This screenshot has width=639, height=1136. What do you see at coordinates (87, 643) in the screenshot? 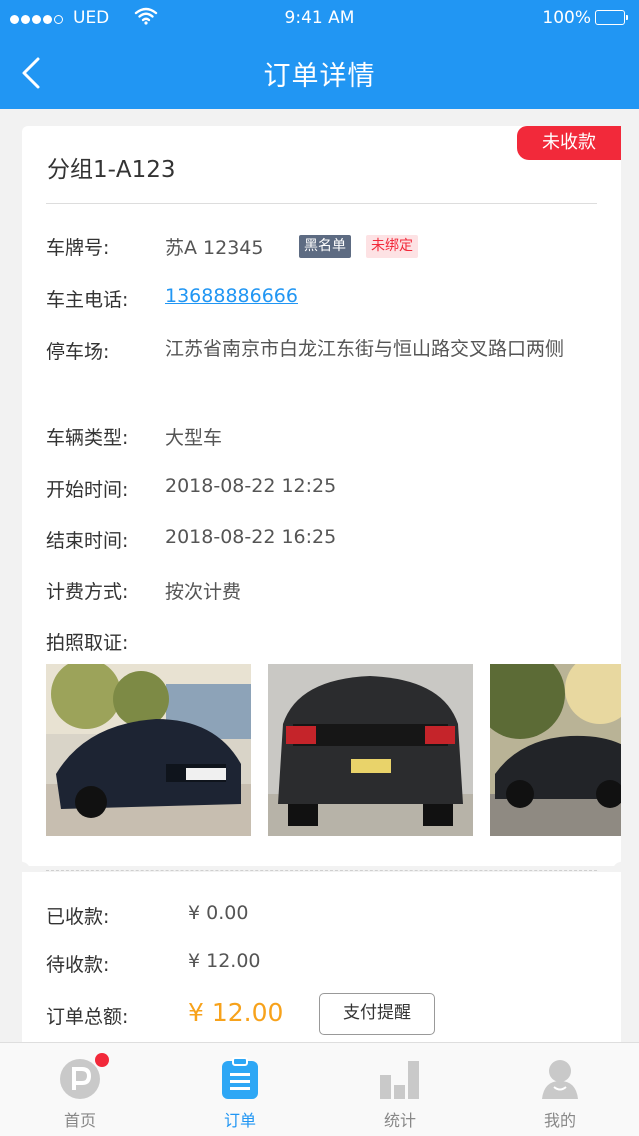
I see `photos-label: 拍照取证:` at bounding box center [87, 643].